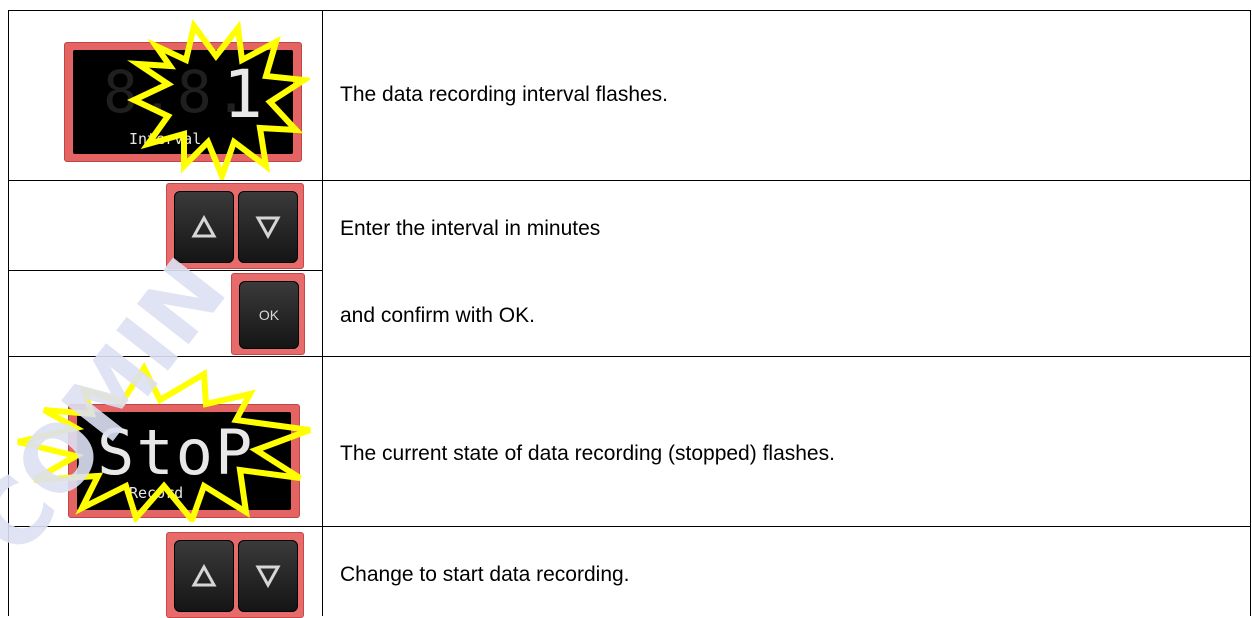 The width and height of the screenshot is (1252, 618). Describe the element at coordinates (470, 228) in the screenshot. I see `row-2-description: Enter the interval in minutes` at that location.